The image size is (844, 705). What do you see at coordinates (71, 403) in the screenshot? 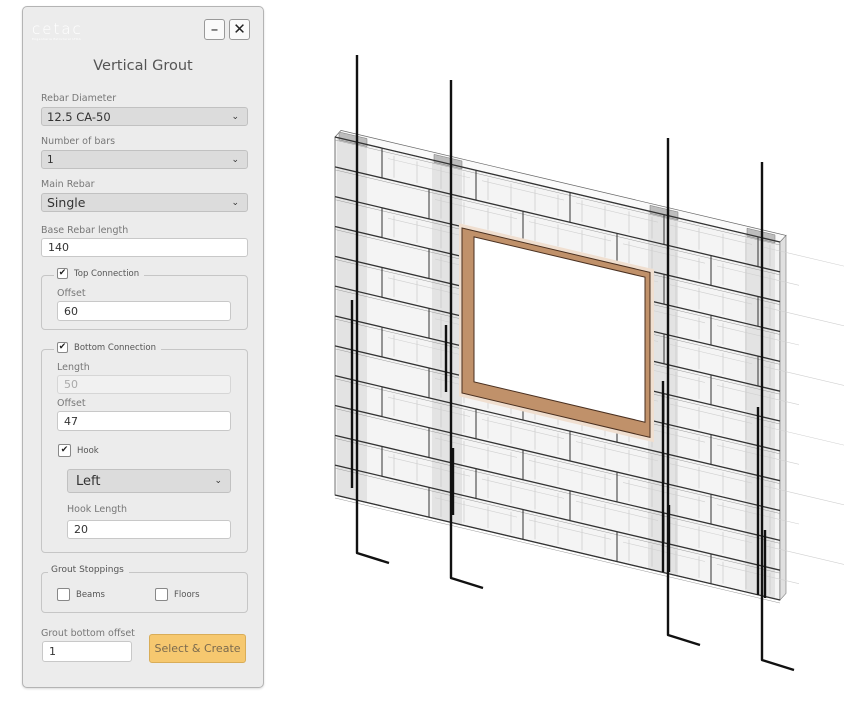
I see `bottom-offset-label: Offset` at bounding box center [71, 403].